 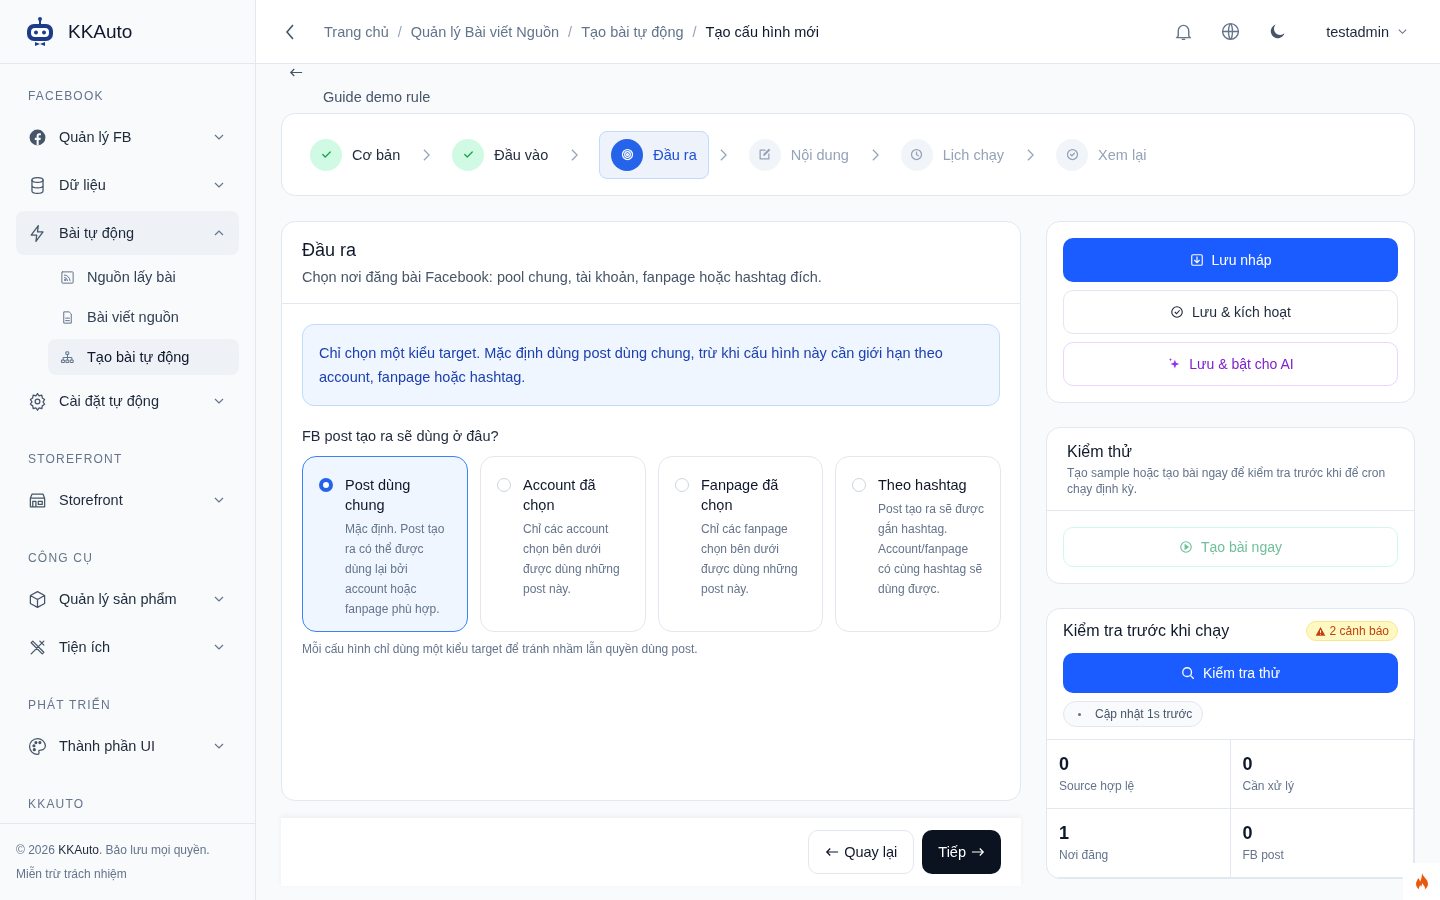 What do you see at coordinates (500, 649) in the screenshot?
I see `hint-text: Mỗi cấu hình chỉ dùng một kiểu target để tránh nhầm lẫn quyền dùng post.` at bounding box center [500, 649].